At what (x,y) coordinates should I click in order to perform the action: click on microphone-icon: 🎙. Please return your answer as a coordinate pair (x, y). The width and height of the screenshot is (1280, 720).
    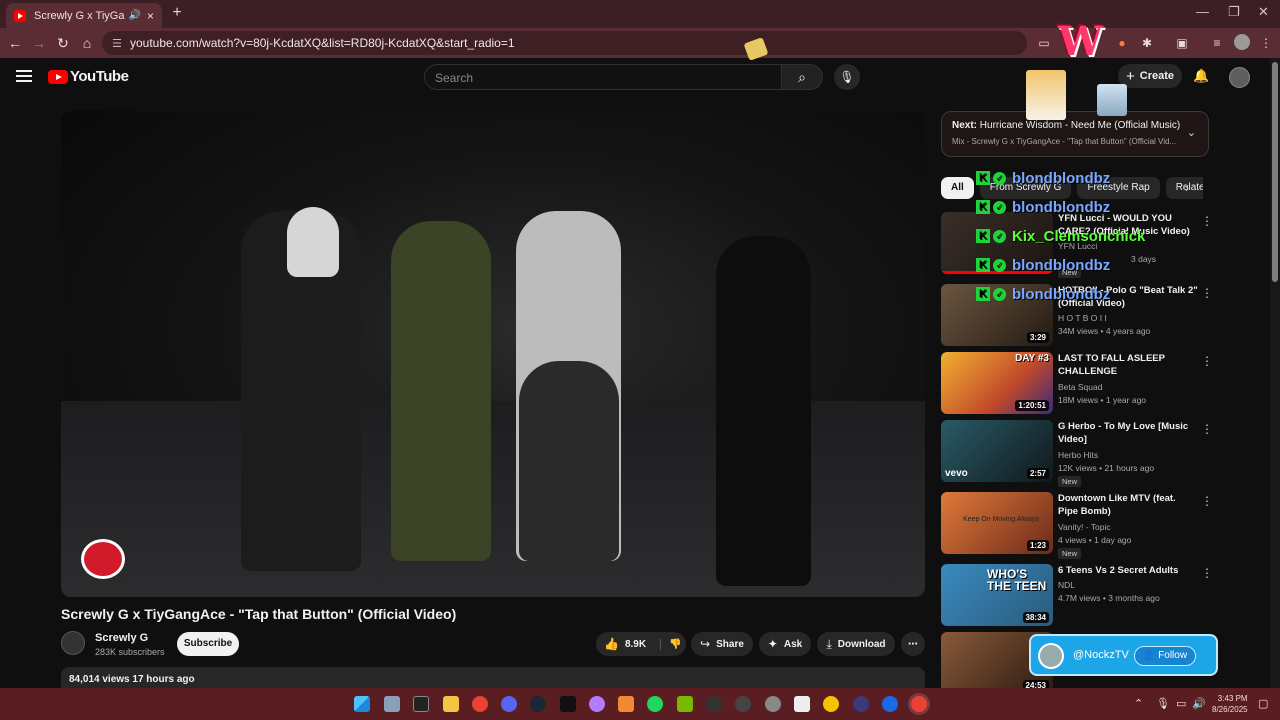
    Looking at the image, I should click on (1163, 703).